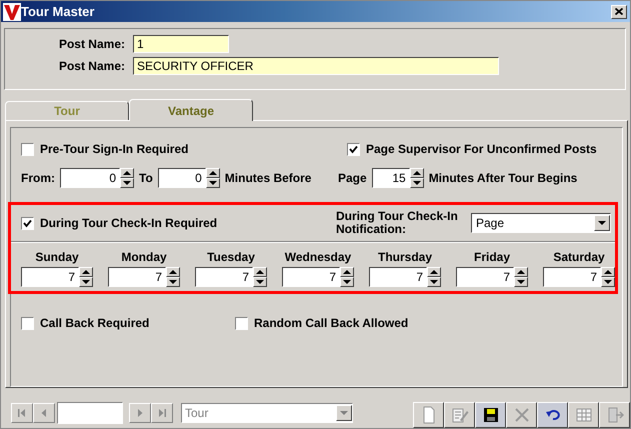  What do you see at coordinates (38, 178) in the screenshot?
I see `field-label: From:` at bounding box center [38, 178].